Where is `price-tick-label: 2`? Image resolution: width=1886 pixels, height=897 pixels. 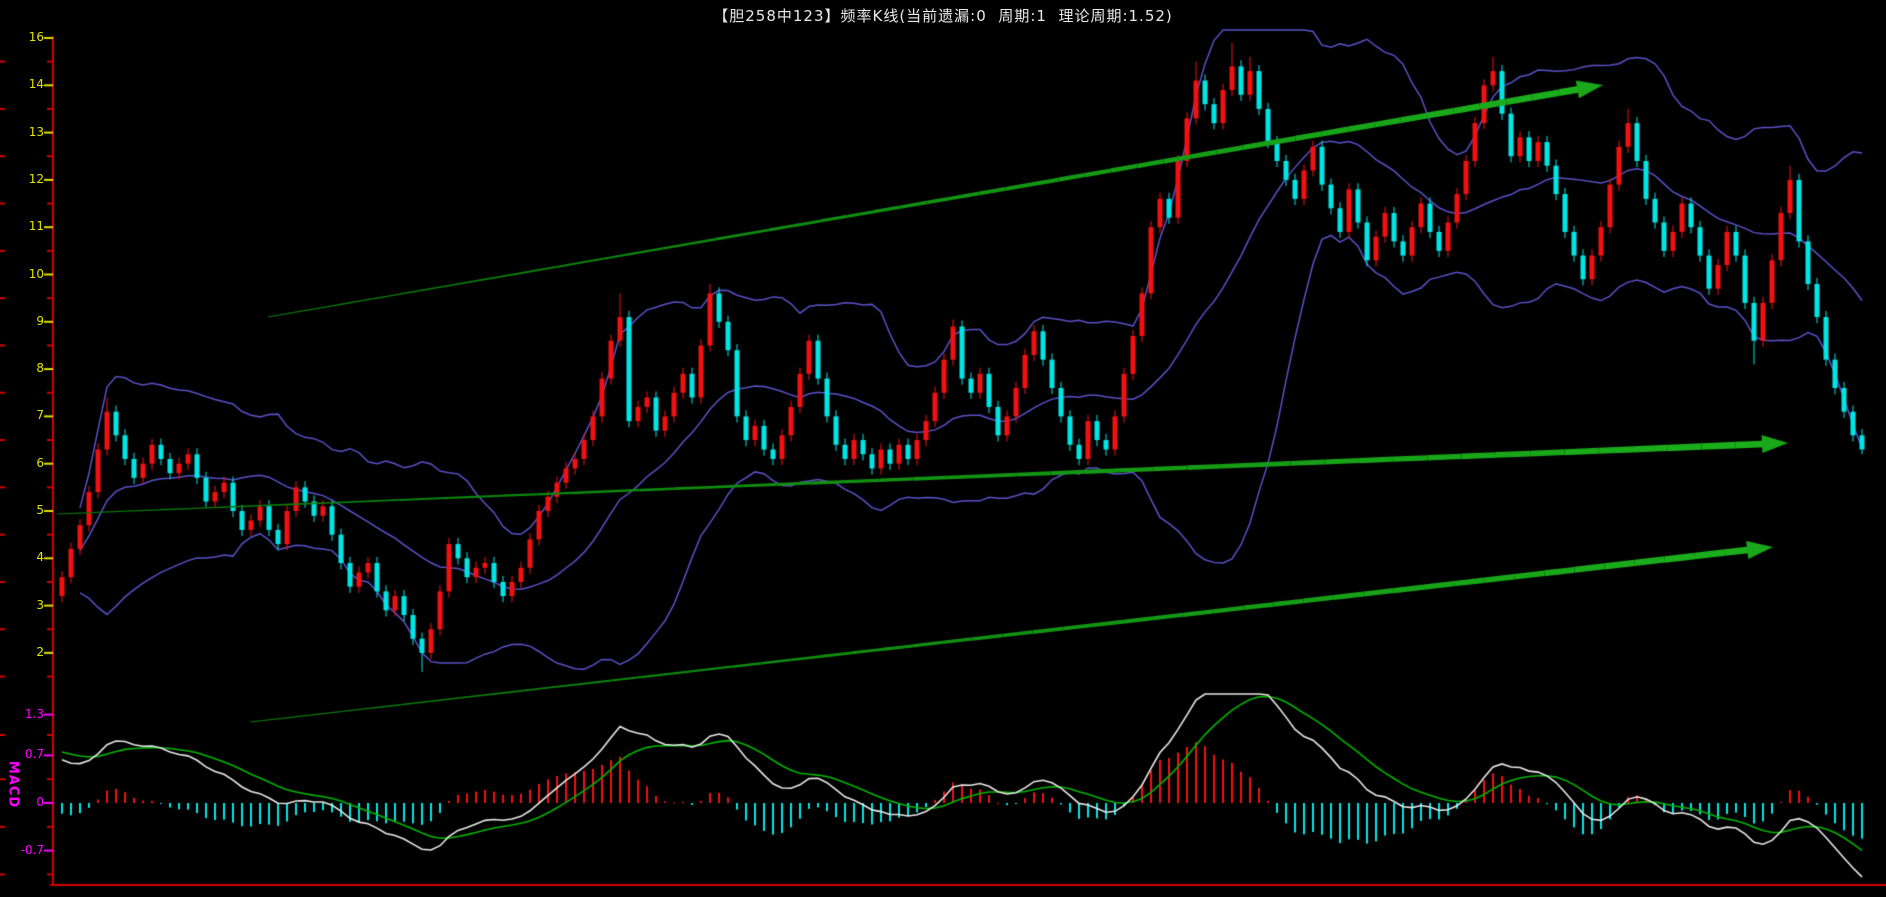 price-tick-label: 2 is located at coordinates (40, 651).